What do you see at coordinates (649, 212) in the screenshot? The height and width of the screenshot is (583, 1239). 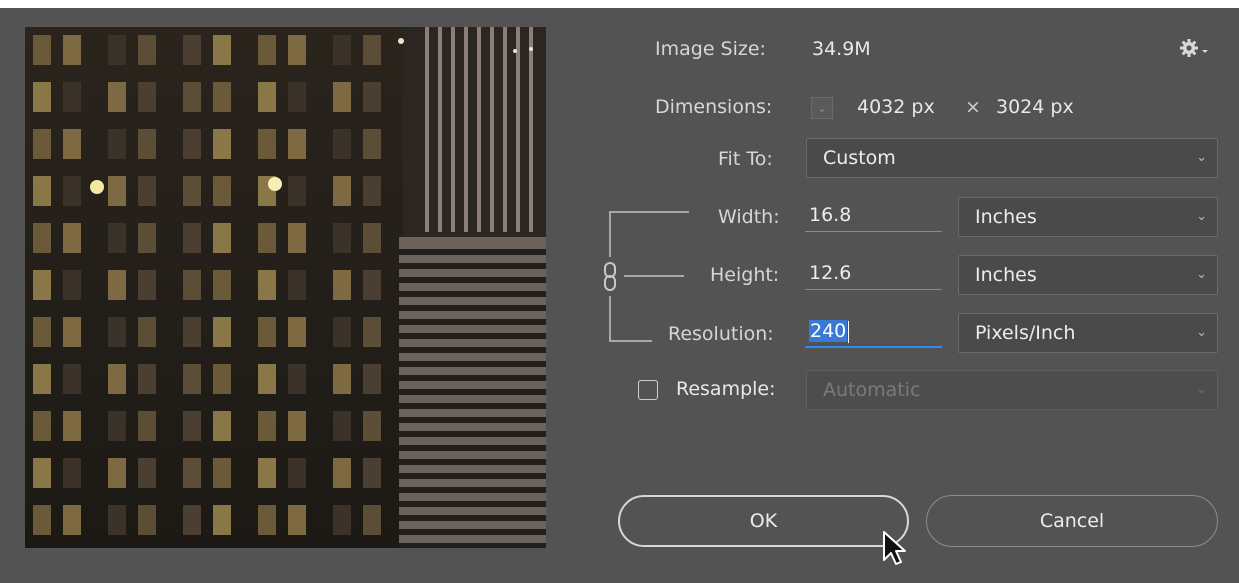 I see `link-bracket-top` at bounding box center [649, 212].